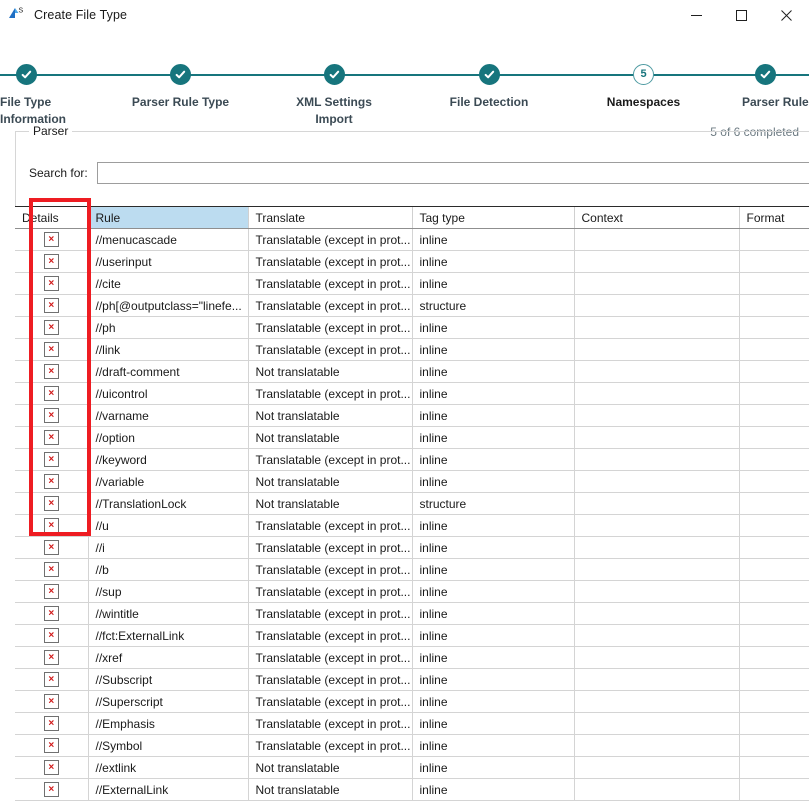 The width and height of the screenshot is (809, 801). What do you see at coordinates (334, 96) in the screenshot?
I see `wizard-step-xml-settings-import: XML Settings Import` at bounding box center [334, 96].